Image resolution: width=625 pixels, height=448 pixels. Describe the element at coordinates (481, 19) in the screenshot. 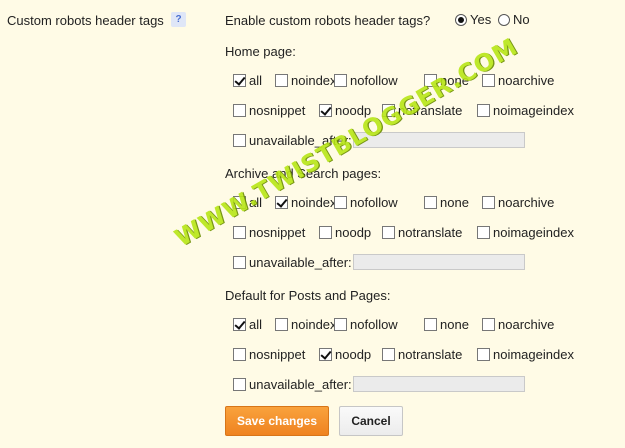

I see `radio-yes-label: Yes` at that location.